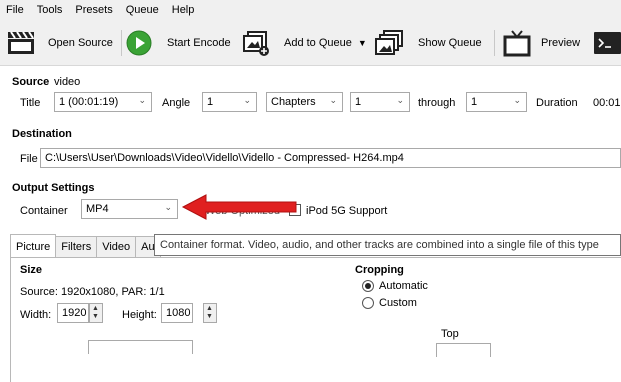 This screenshot has height=382, width=621. What do you see at coordinates (398, 303) in the screenshot?
I see `crop-custom-label: Custom` at bounding box center [398, 303].